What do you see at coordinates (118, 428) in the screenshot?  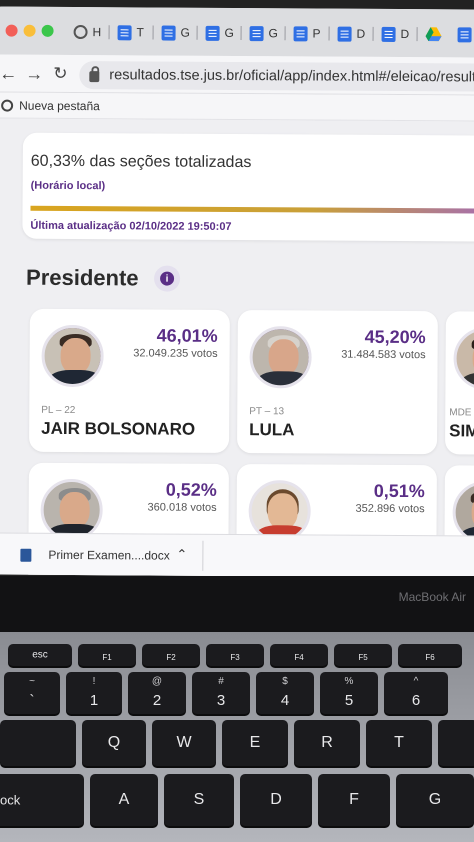 I see `candidate-name: JAIR BOLSONARO` at bounding box center [118, 428].